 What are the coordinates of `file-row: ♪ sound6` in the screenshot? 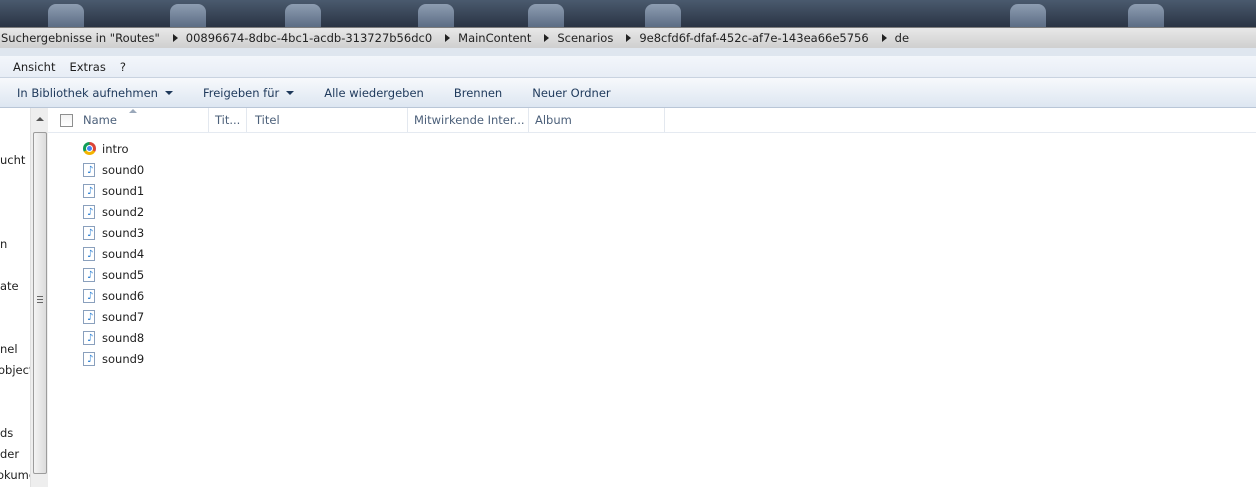 It's located at (348, 296).